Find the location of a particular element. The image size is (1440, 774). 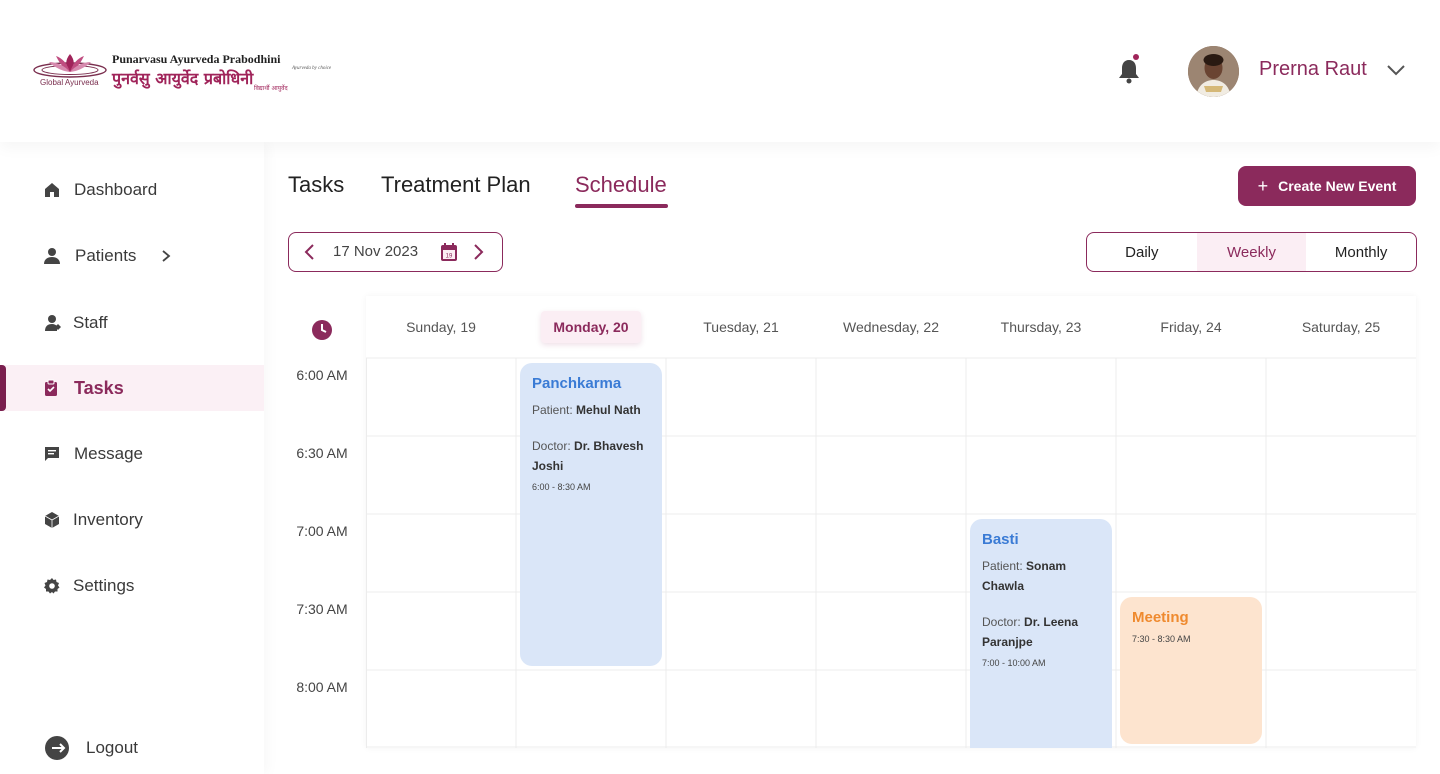

brand-sub: Global Ayurveda is located at coordinates (69, 82).